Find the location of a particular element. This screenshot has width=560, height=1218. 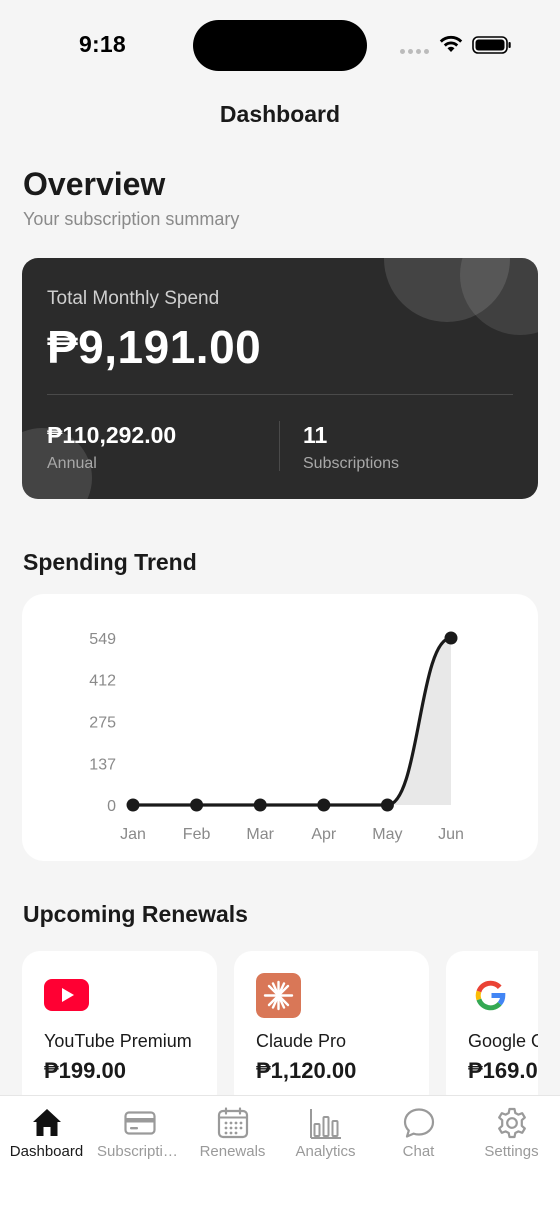

renewal-name: YouTube Premium is located at coordinates (118, 1041).